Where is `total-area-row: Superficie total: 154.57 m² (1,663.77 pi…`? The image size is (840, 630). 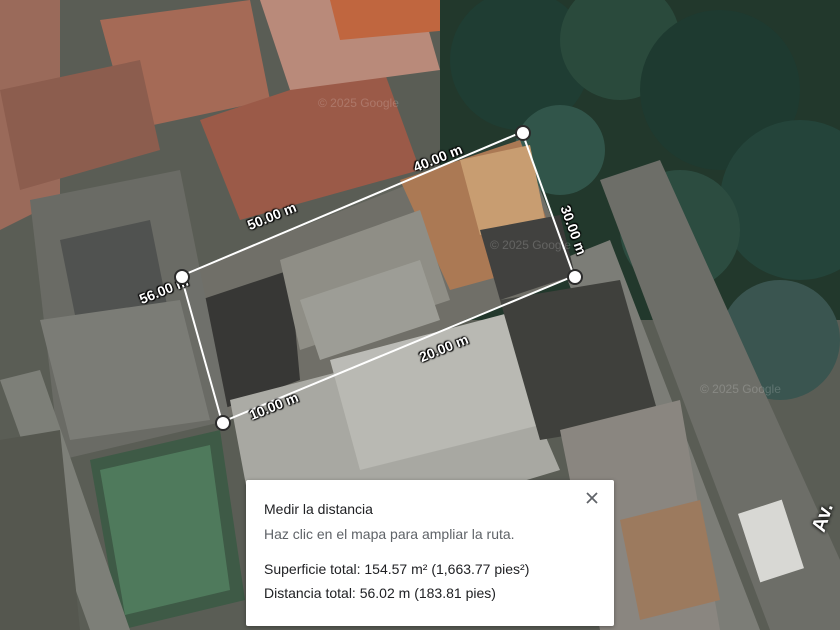 total-area-row: Superficie total: 154.57 m² (1,663.77 pi… is located at coordinates (430, 569).